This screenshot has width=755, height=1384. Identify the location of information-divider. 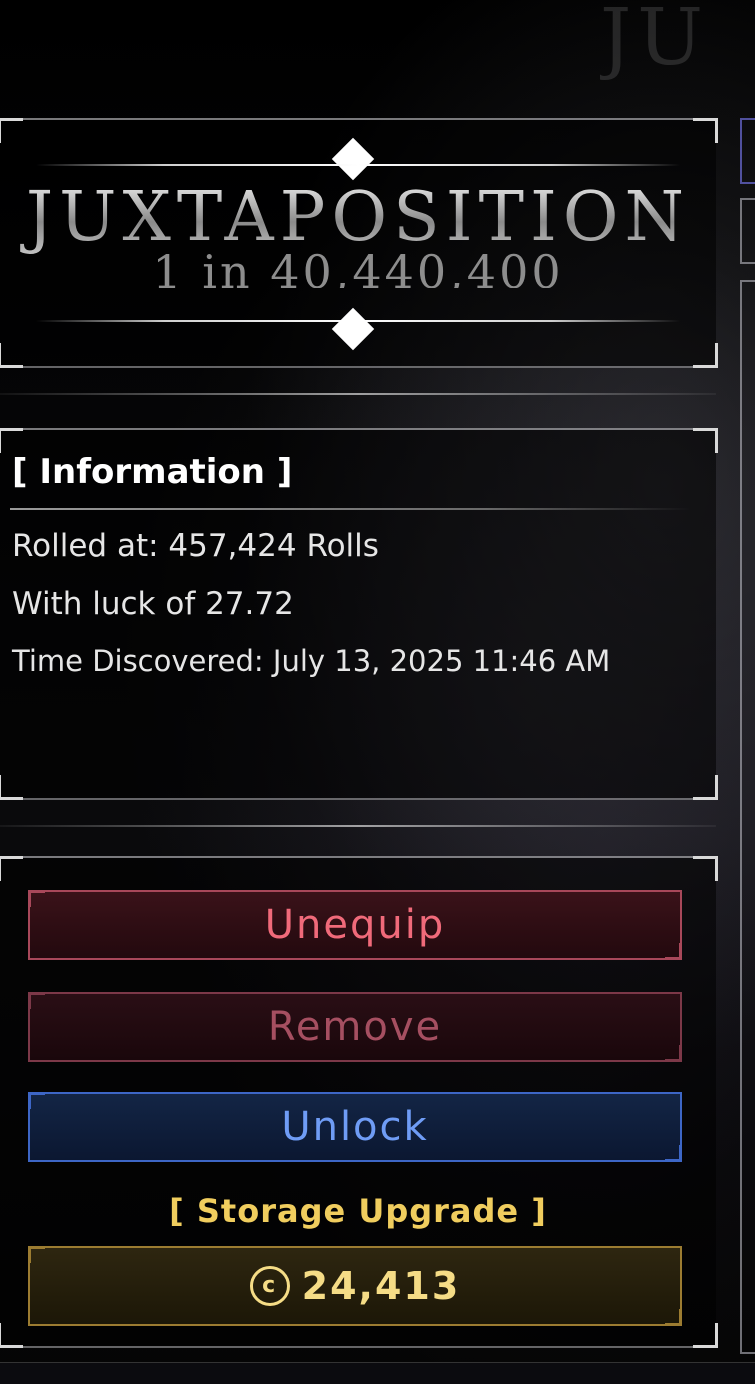
(350, 509).